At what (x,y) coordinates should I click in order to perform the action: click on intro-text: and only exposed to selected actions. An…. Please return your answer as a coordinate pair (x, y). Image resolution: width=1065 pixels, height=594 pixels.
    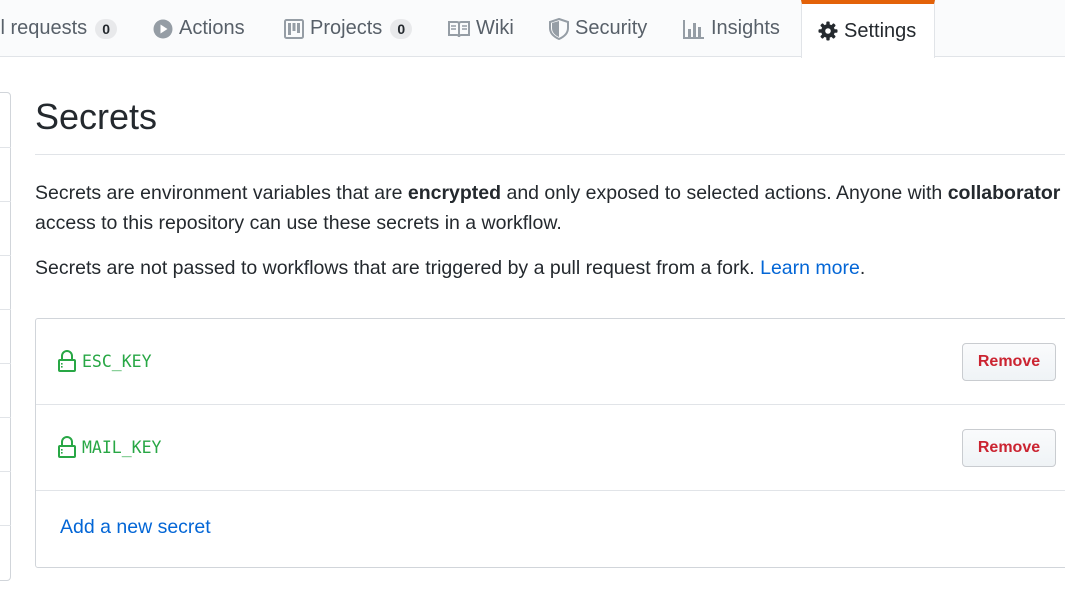
    Looking at the image, I should click on (724, 193).